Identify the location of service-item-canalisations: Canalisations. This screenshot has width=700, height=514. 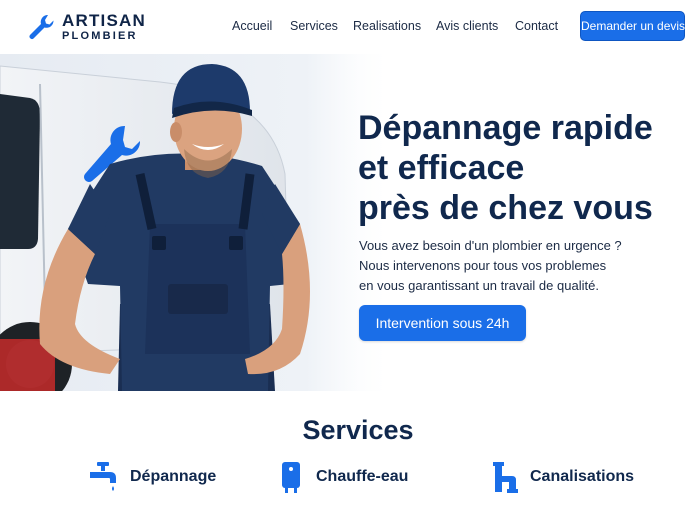
(563, 477).